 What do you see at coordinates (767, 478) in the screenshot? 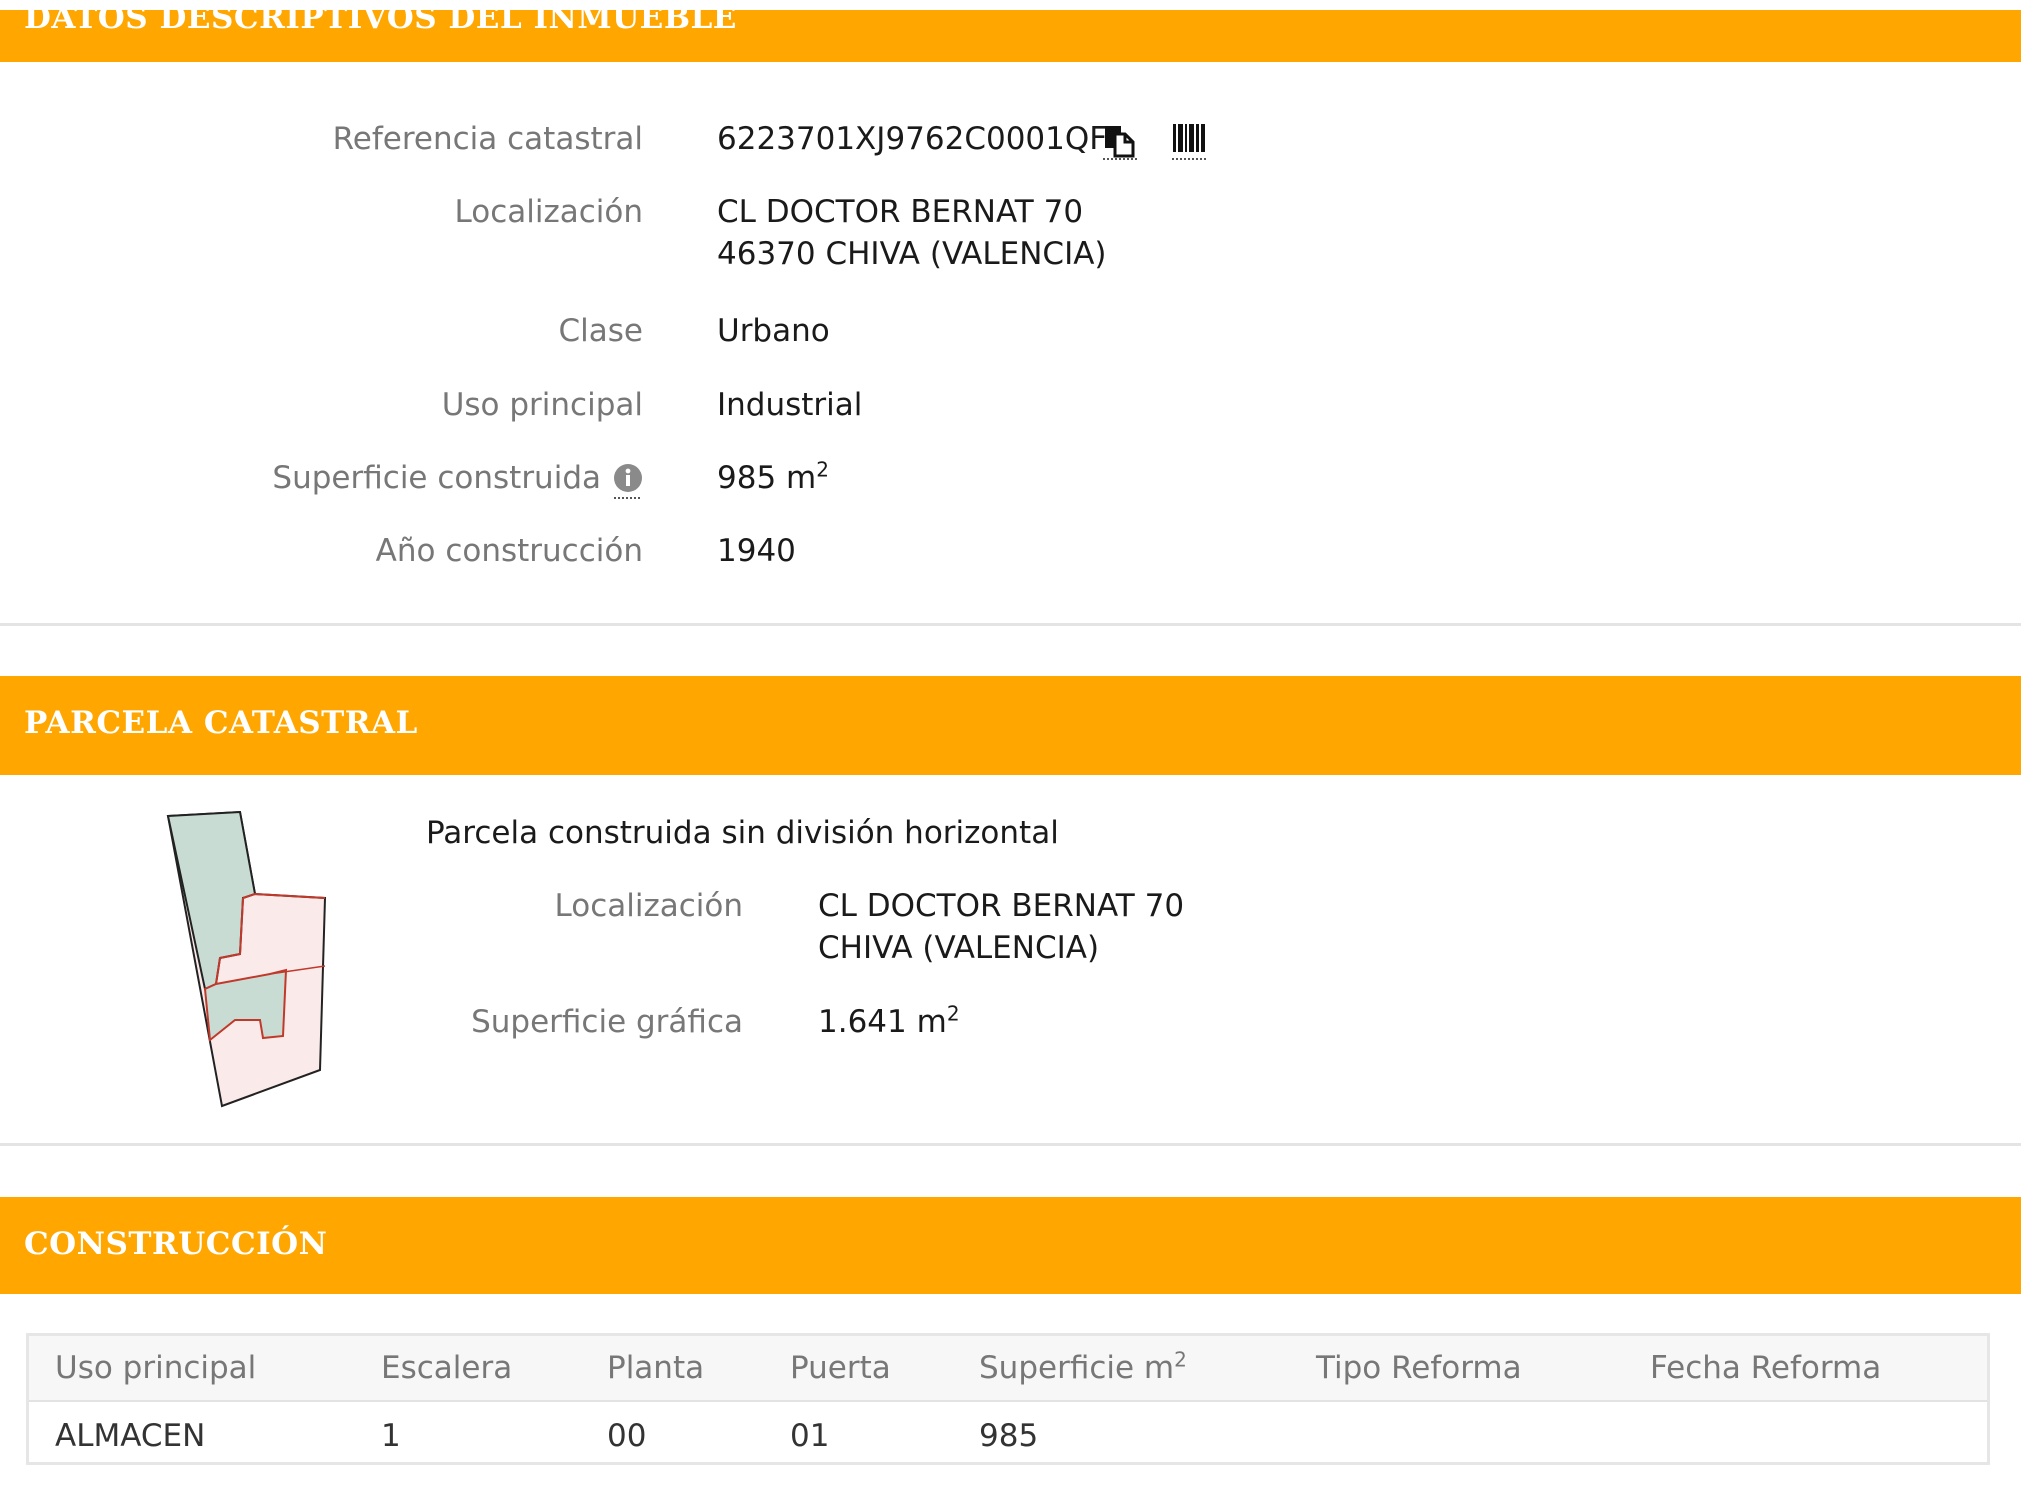
I see `value-superficie-construida-text: 985 m` at bounding box center [767, 478].